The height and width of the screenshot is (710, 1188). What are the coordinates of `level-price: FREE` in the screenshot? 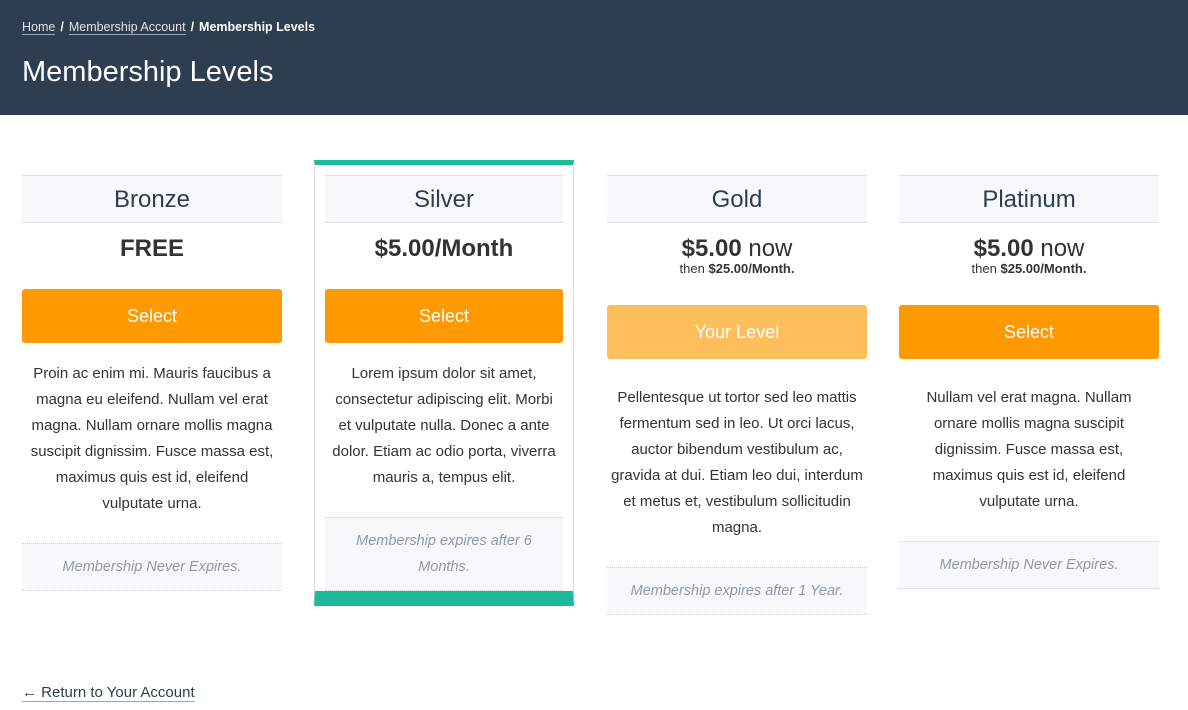 It's located at (151, 248).